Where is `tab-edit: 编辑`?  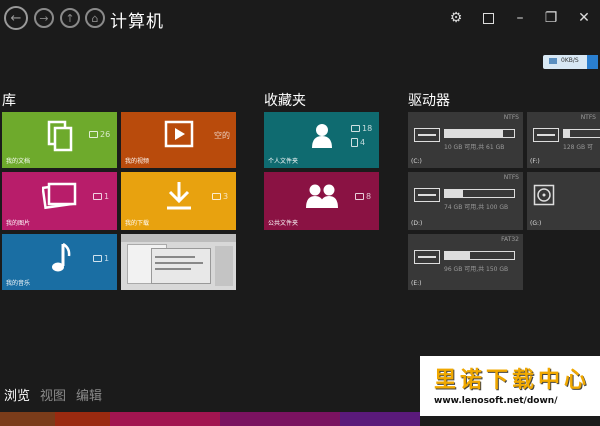 tab-edit: 编辑 is located at coordinates (89, 394).